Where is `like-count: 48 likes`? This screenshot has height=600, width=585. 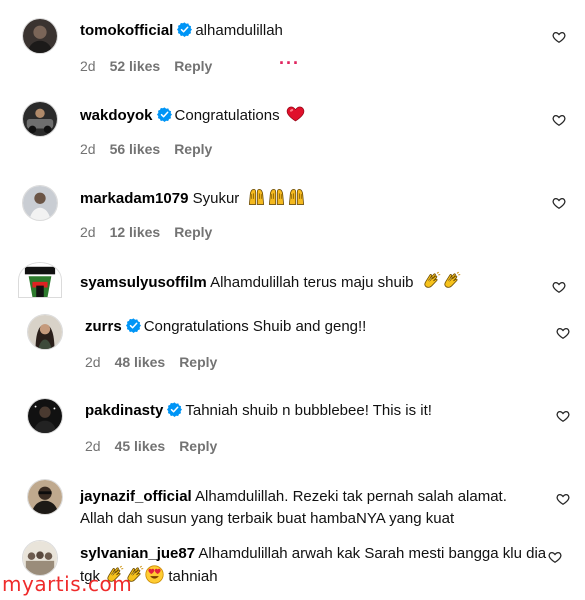
like-count: 48 likes is located at coordinates (140, 362).